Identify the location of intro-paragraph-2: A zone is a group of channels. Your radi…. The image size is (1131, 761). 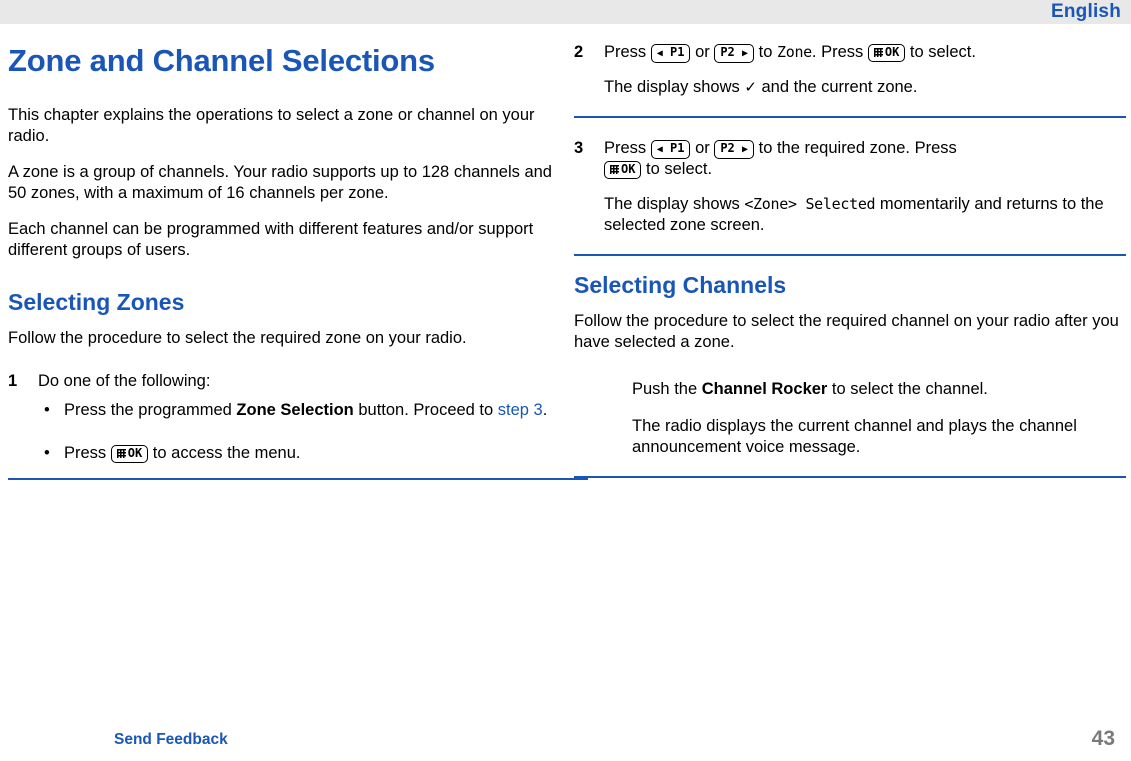
(280, 182).